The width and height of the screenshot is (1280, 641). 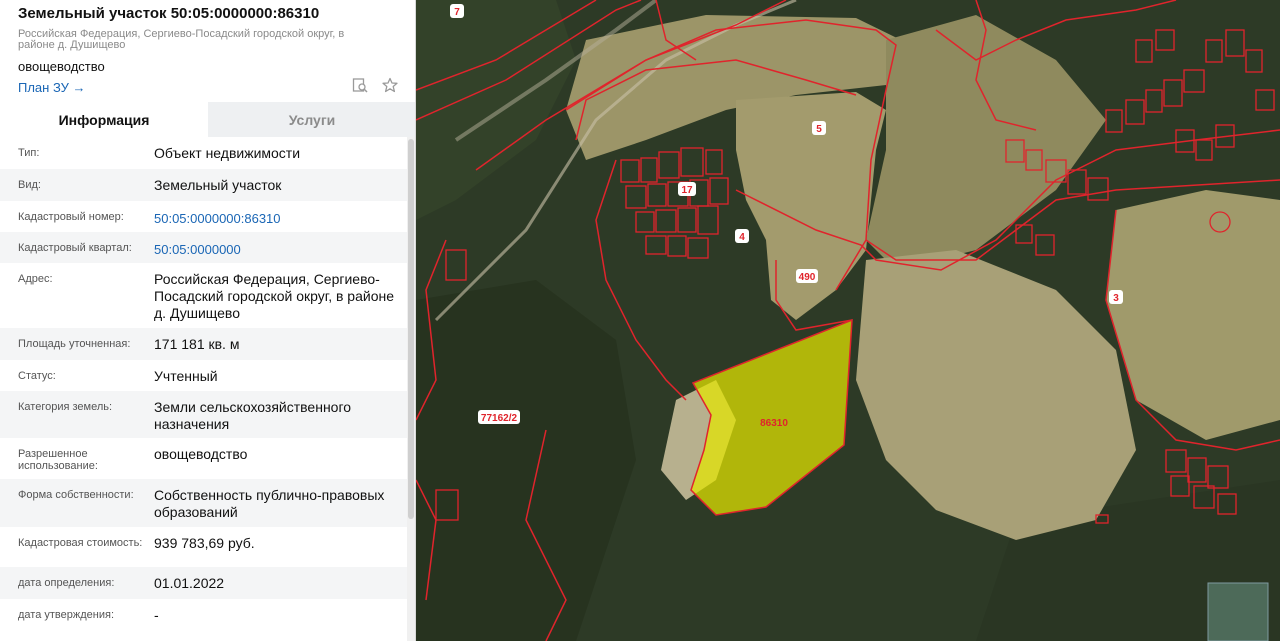 What do you see at coordinates (37, 376) in the screenshot?
I see `row-label: Статус:` at bounding box center [37, 376].